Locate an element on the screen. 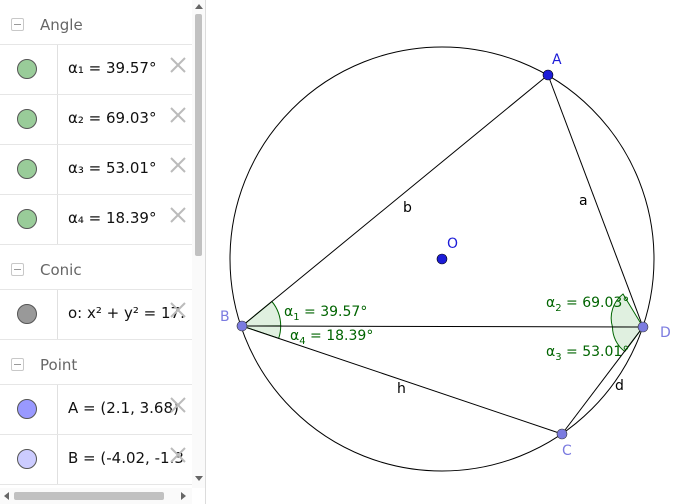  category-label: Angle is located at coordinates (61, 25).